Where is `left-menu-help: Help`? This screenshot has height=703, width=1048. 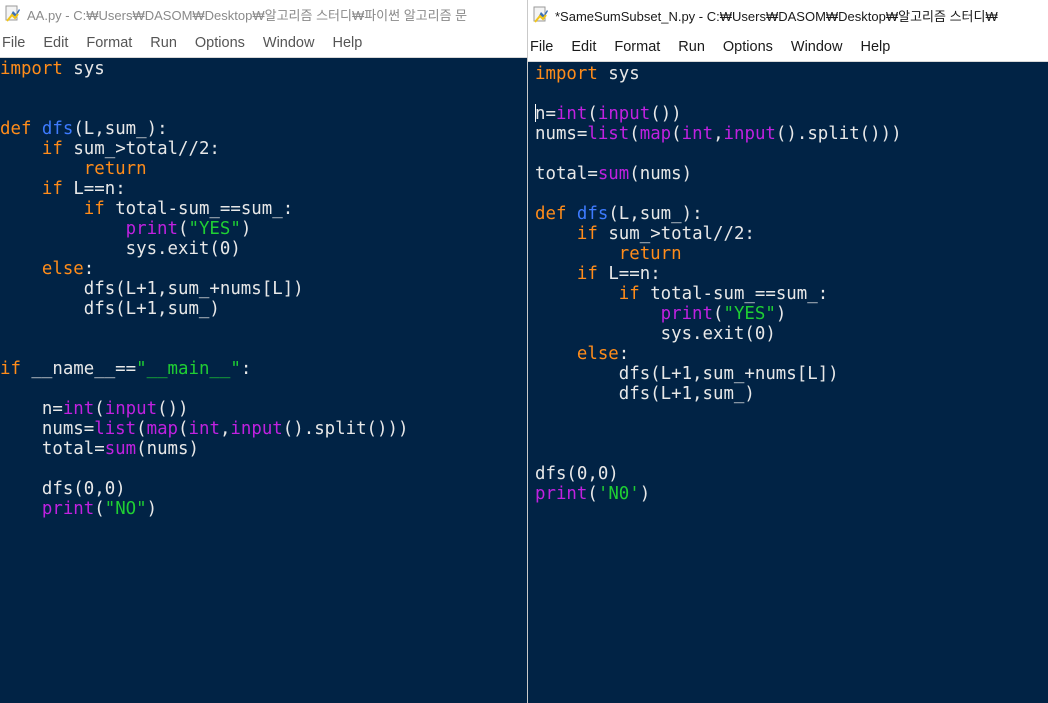 left-menu-help: Help is located at coordinates (347, 43).